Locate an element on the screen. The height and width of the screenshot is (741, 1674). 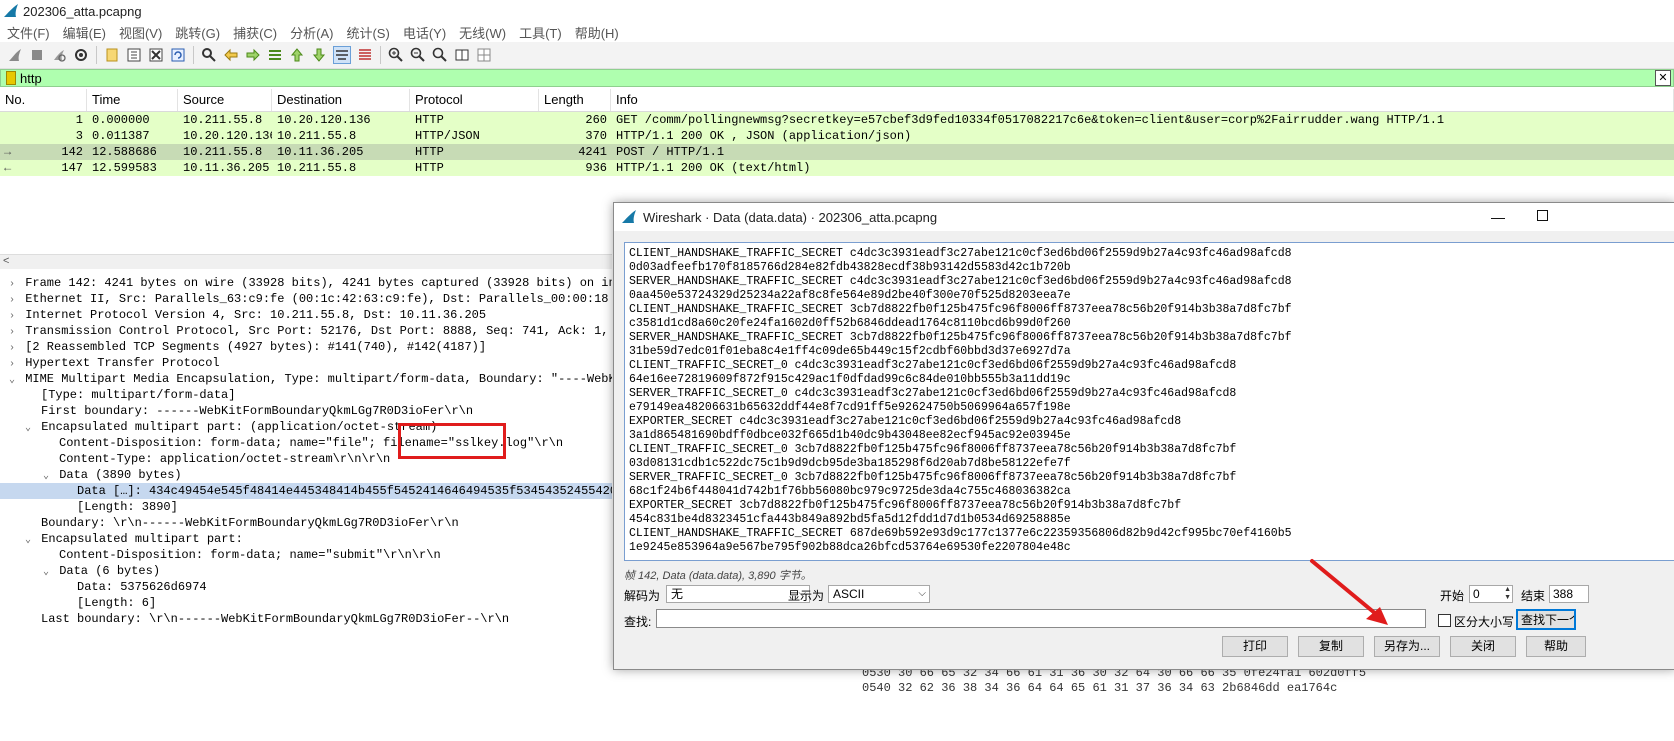
packet-length: 370 is located at coordinates (596, 136).